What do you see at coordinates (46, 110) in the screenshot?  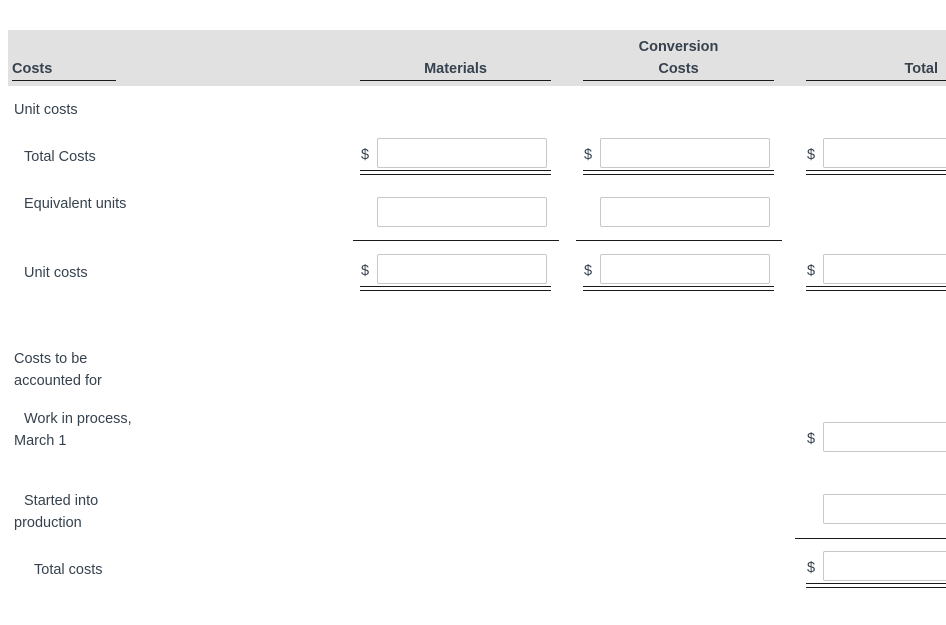 I see `section-title-unit-costs: Unit costs` at bounding box center [46, 110].